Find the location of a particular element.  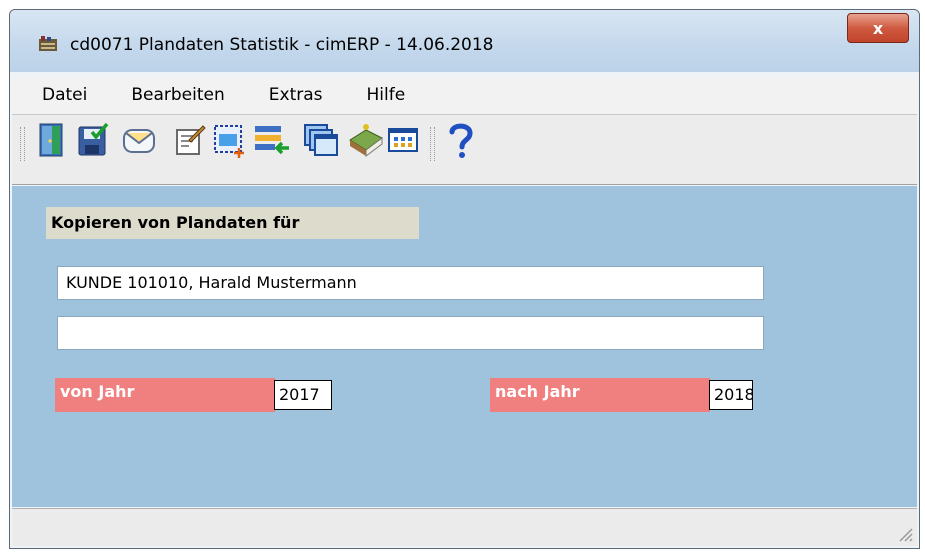

windows-button is located at coordinates (321, 140).